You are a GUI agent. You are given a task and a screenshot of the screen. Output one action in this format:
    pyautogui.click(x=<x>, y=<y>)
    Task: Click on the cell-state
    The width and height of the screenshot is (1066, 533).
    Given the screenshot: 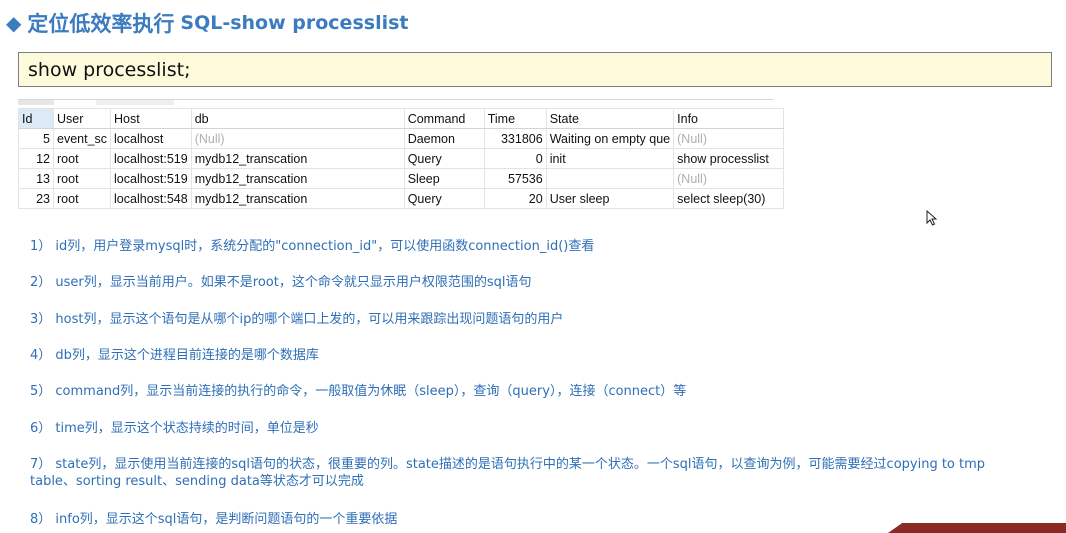 What is the action you would take?
    pyautogui.click(x=610, y=178)
    